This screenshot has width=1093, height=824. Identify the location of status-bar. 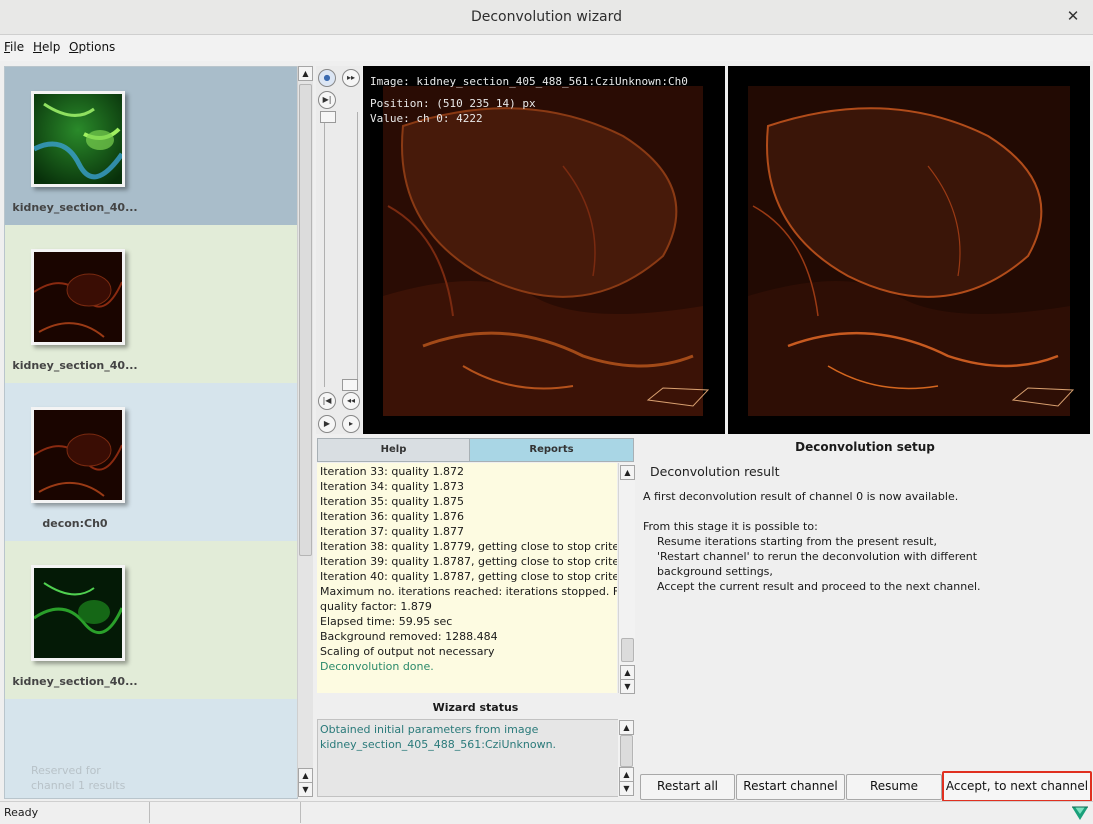
(546, 812).